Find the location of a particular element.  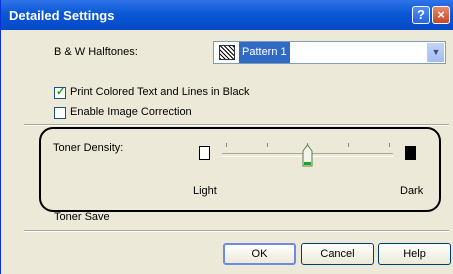

title-bar: Detailed Settings ? × is located at coordinates (227, 15).